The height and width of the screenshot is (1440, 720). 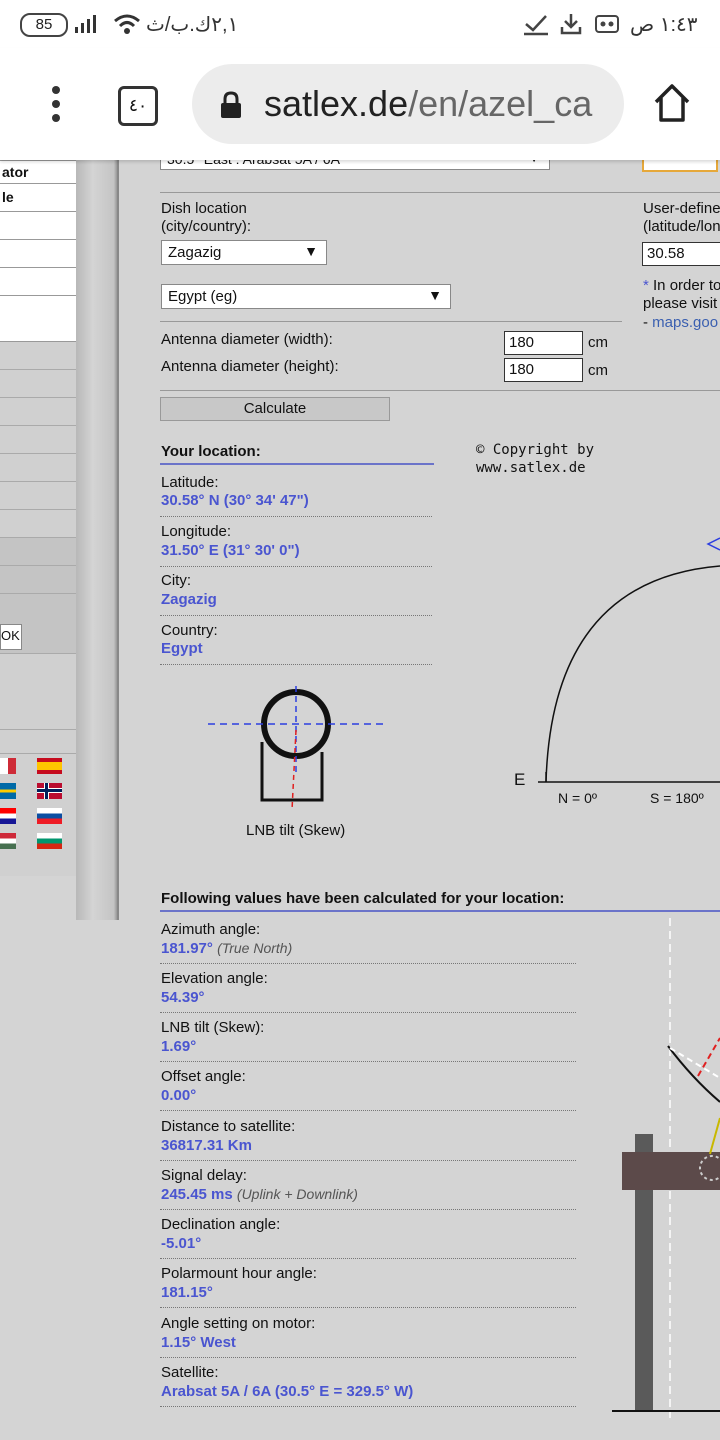 I want to click on copyright-line-1: © Copyright by, so click(x=535, y=450).